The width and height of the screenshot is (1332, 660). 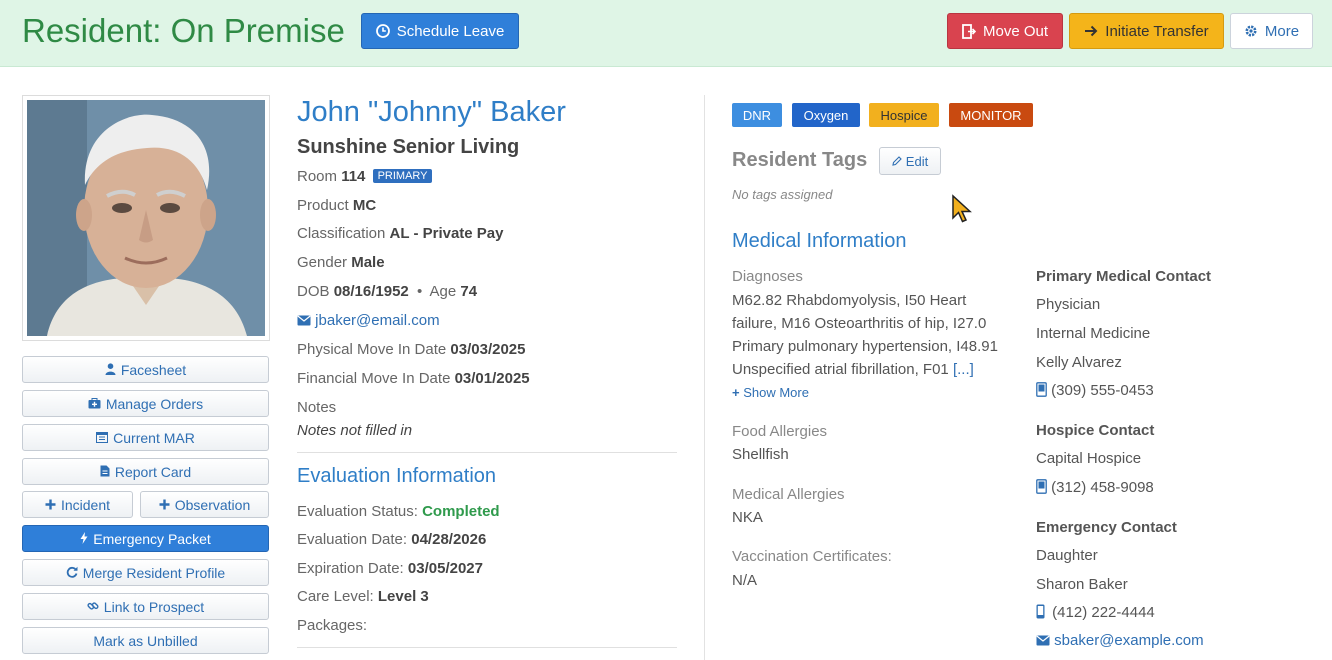 I want to click on financial-move-in-value: 03/01/2025, so click(x=492, y=378).